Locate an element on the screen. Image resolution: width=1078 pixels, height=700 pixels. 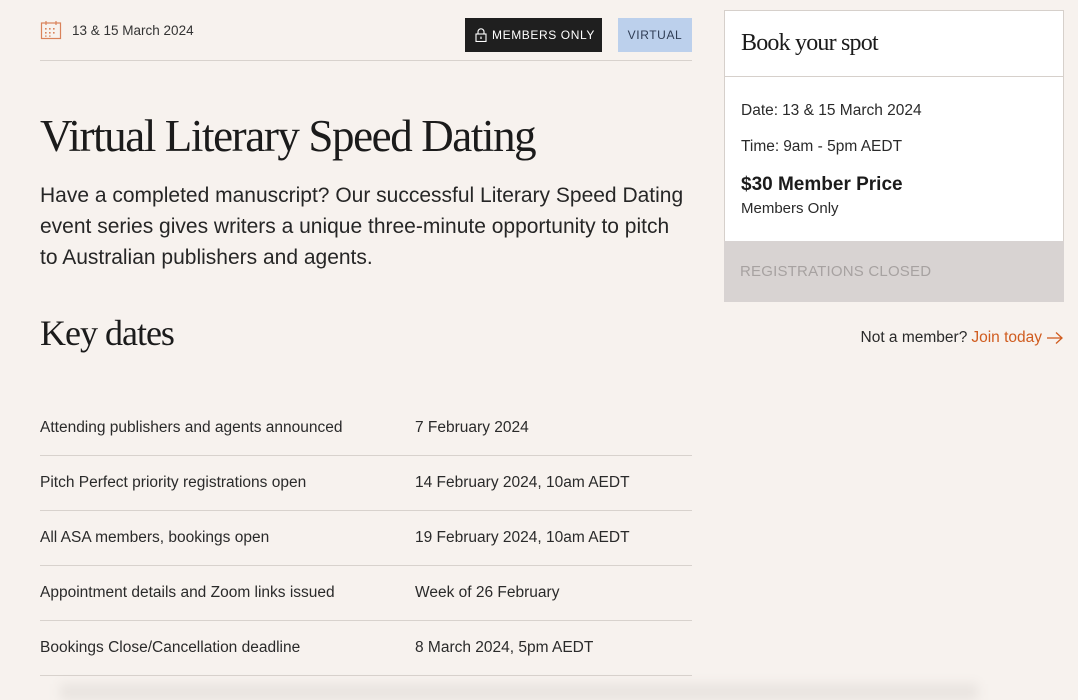
join-today-link: Join today is located at coordinates (1017, 338).